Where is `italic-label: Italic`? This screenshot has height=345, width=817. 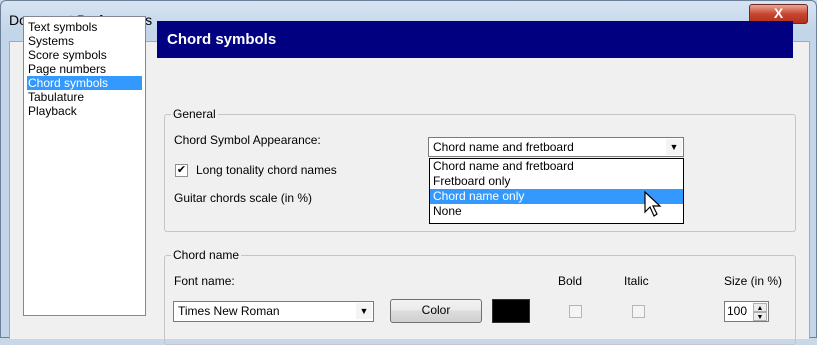 italic-label: Italic is located at coordinates (636, 281).